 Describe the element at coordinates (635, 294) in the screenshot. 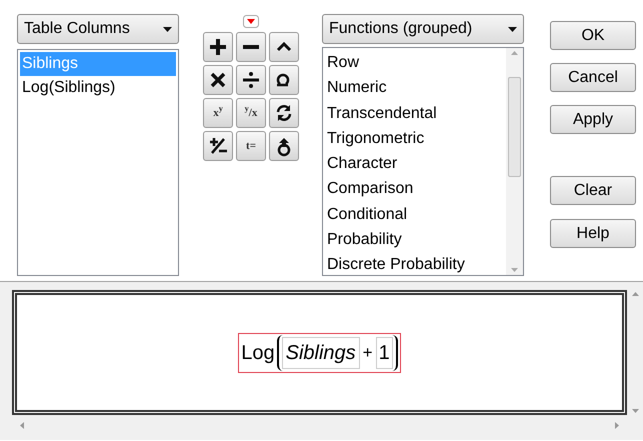

I see `scroll-up-arrow-icon` at that location.